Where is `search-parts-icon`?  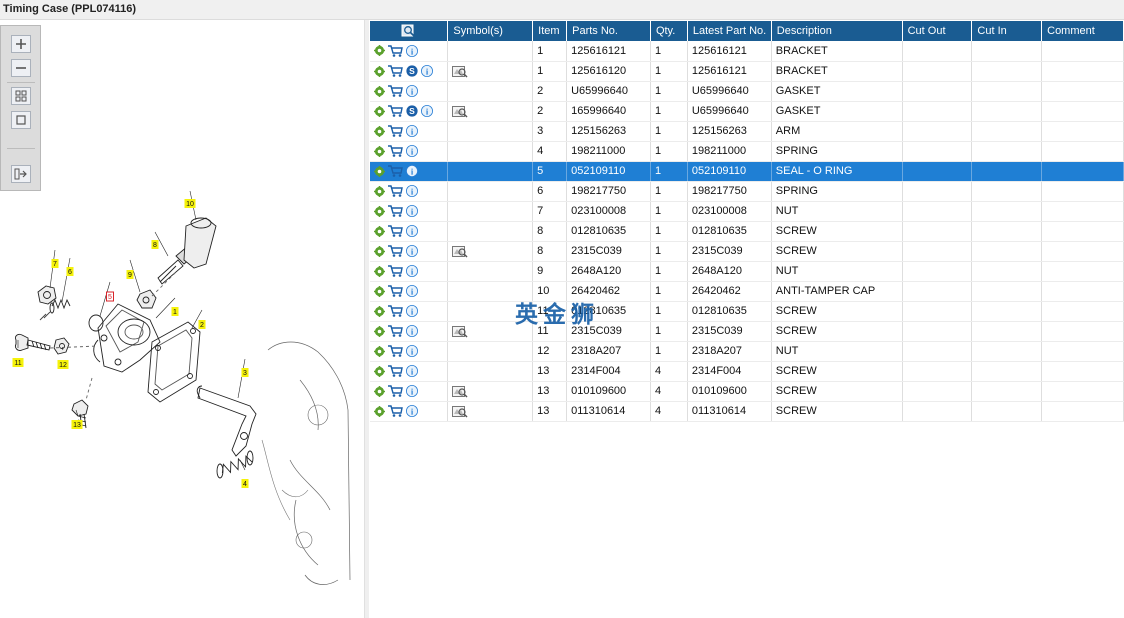 search-parts-icon is located at coordinates (409, 31).